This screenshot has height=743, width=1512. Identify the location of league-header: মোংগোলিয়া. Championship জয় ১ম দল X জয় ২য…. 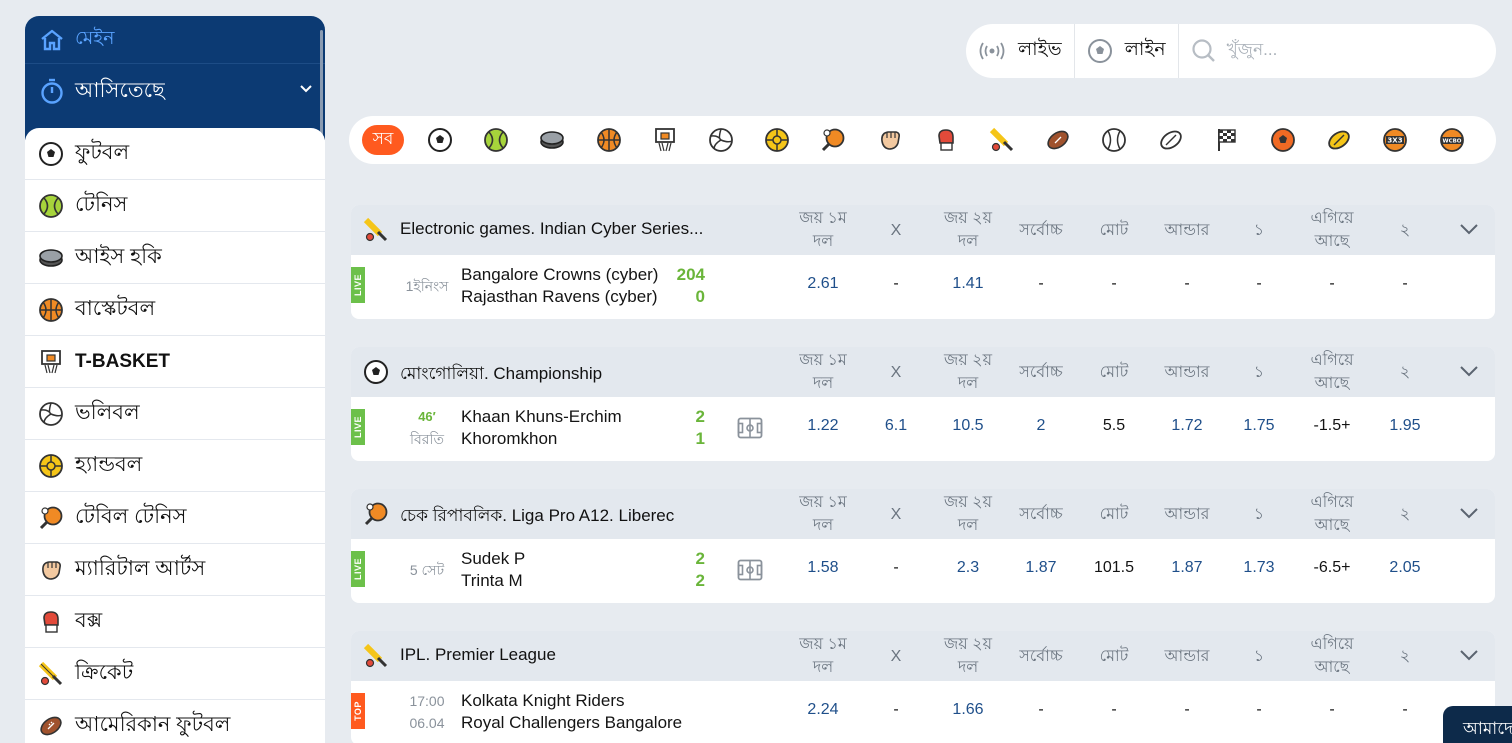
(923, 372).